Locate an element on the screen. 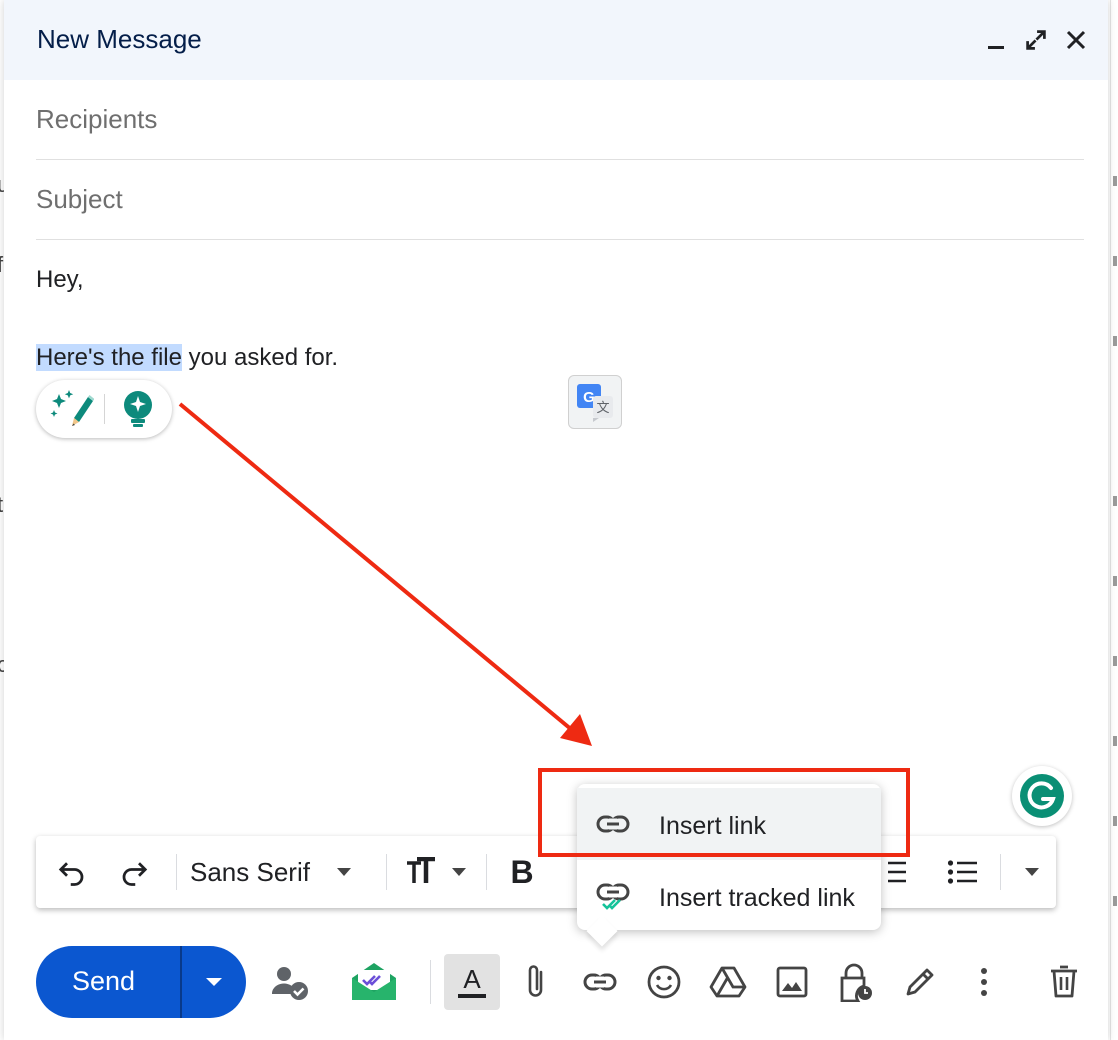 Image resolution: width=1118 pixels, height=1040 pixels. close-button is located at coordinates (1076, 40).